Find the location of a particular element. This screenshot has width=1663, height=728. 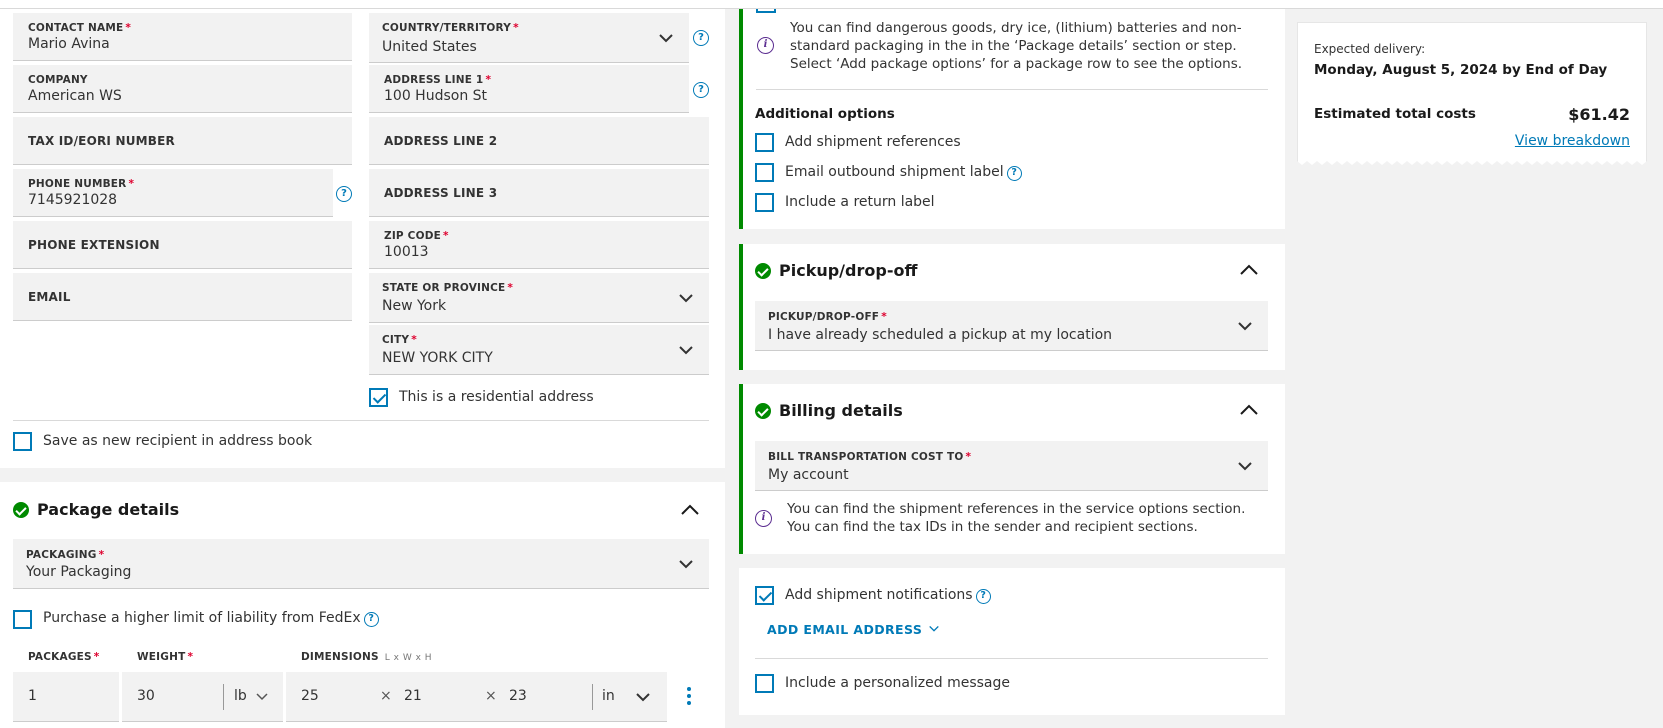

phone-extension-label: PHONE EXTENSION is located at coordinates (94, 244).